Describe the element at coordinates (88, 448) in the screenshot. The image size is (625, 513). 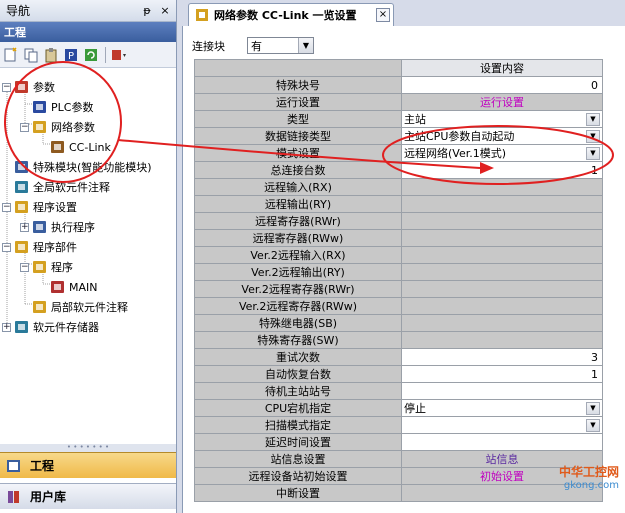
I see `pane-resize-grip: • • • • • • •` at that location.